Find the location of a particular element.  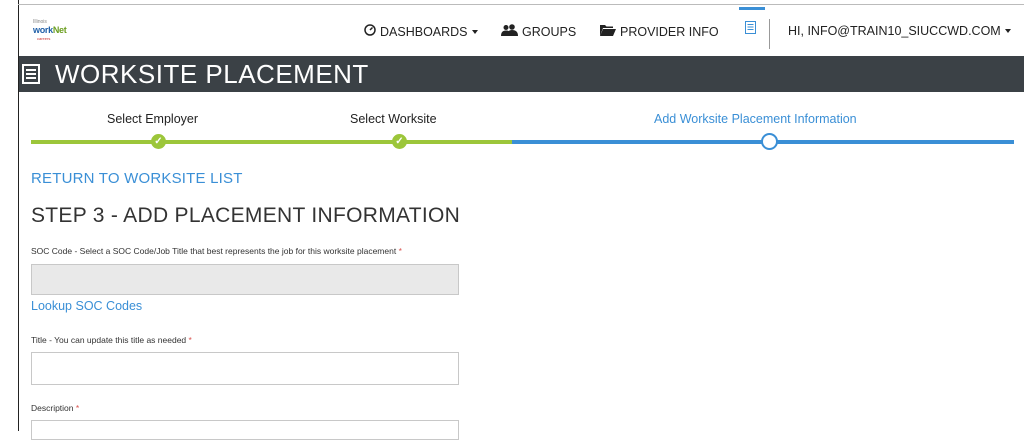

user-menu: HI, INFO@TRAIN10_SIUCCWD.COM is located at coordinates (899, 31).